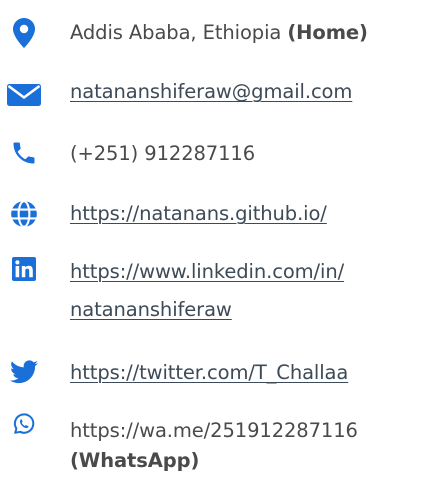 This screenshot has height=484, width=444. Describe the element at coordinates (24, 214) in the screenshot. I see `globe-icon` at that location.